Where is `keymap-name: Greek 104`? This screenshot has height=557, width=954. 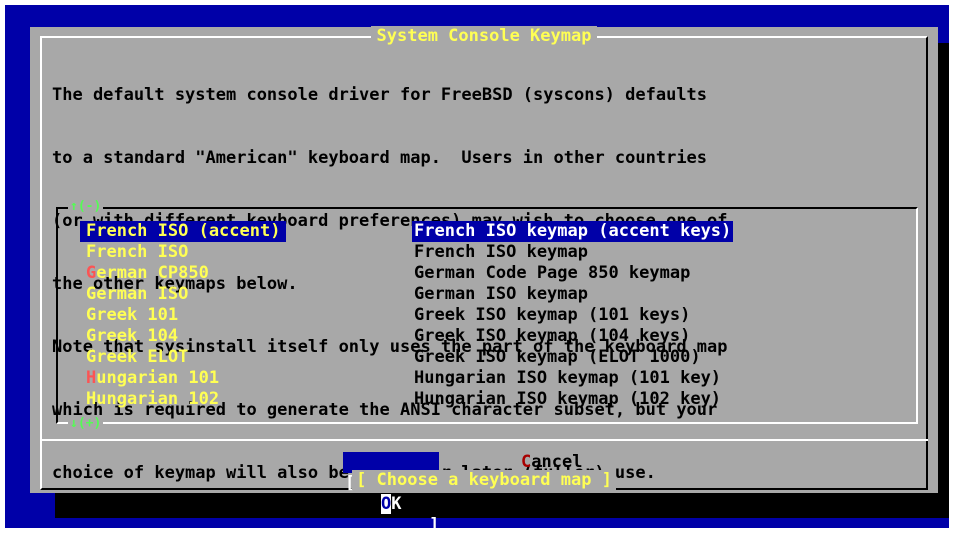 keymap-name: Greek 104 is located at coordinates (132, 336).